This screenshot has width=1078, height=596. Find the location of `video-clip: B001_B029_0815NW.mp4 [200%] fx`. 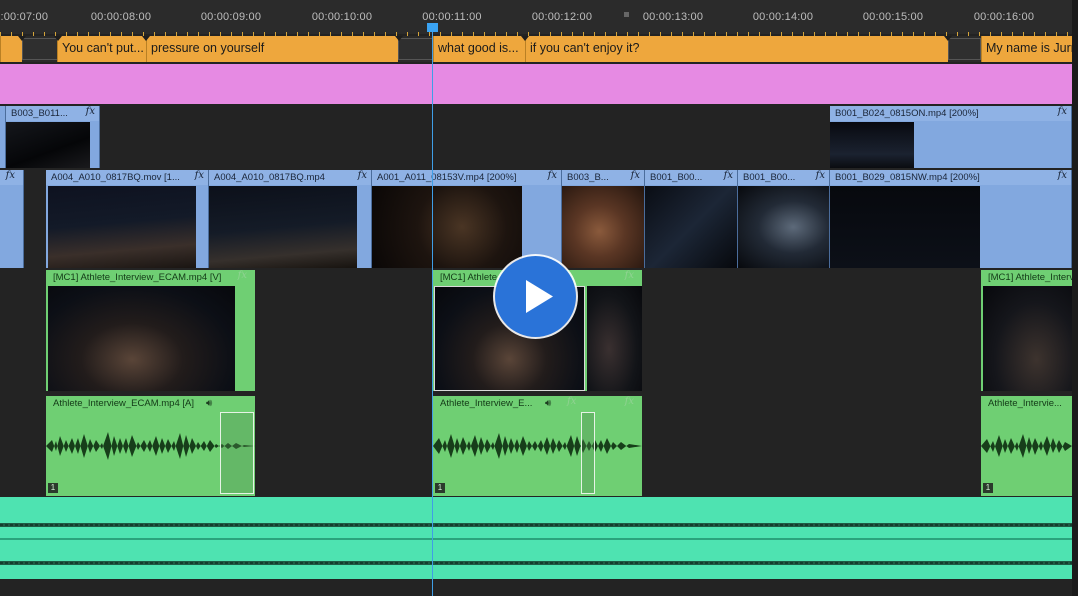

video-clip: B001_B029_0815NW.mp4 [200%] fx is located at coordinates (951, 219).